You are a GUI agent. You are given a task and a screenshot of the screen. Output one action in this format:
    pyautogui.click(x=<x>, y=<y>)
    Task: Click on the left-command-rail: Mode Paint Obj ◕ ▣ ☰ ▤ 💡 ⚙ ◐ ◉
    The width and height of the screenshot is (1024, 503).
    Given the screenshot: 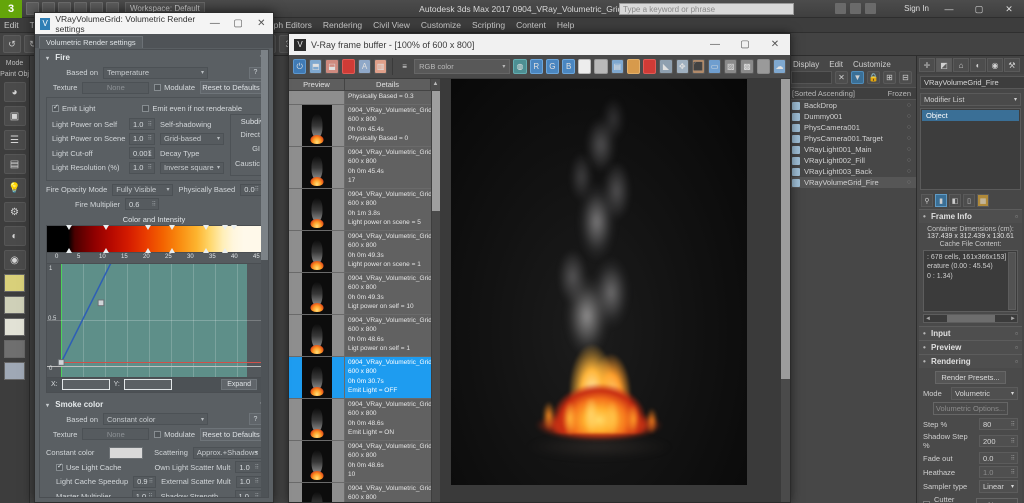 What is the action you would take?
    pyautogui.click(x=15, y=279)
    